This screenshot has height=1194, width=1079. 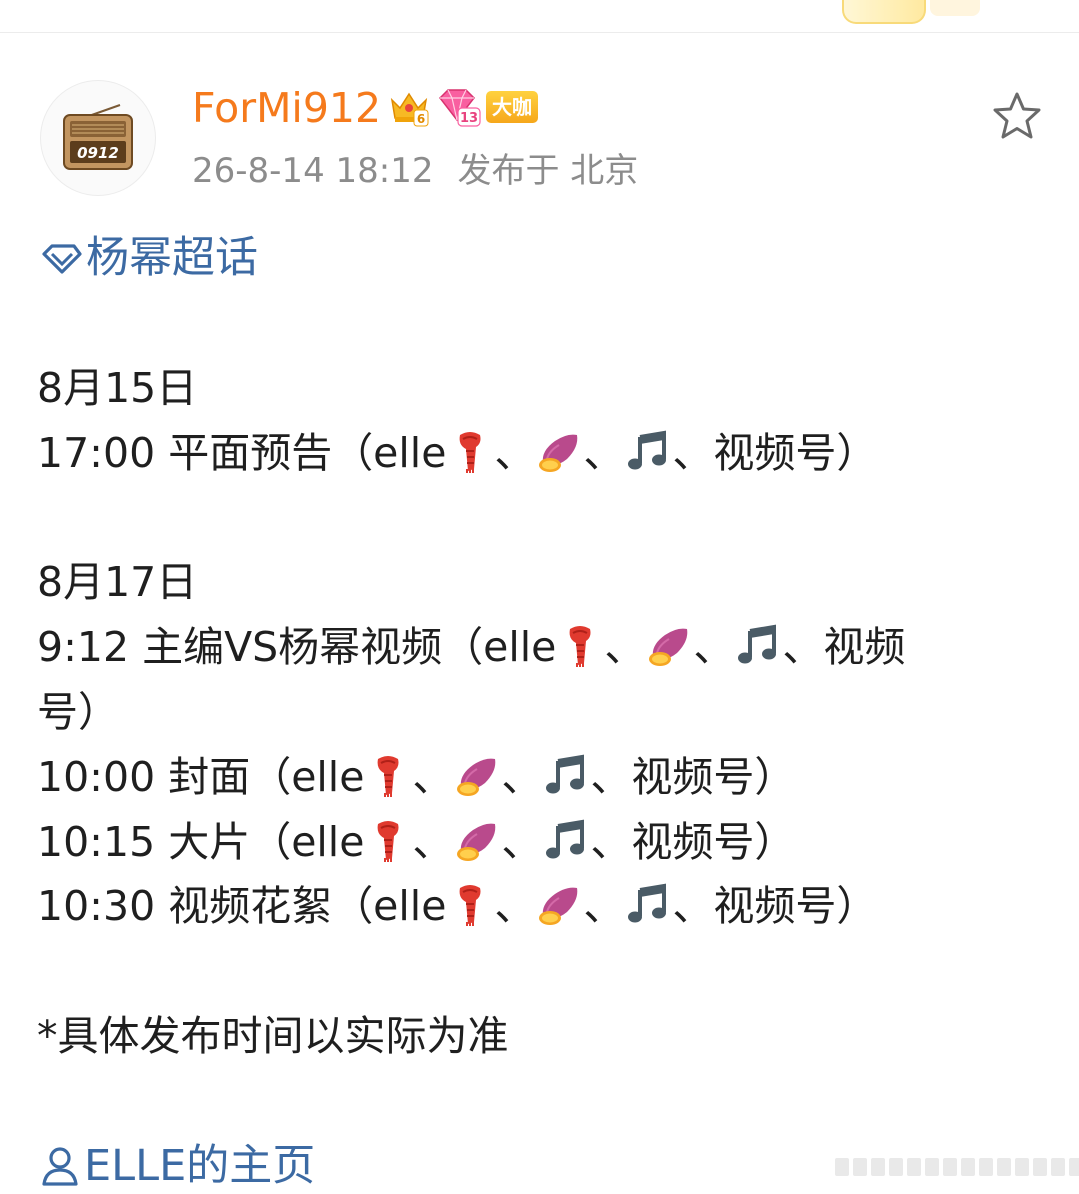 What do you see at coordinates (60, 1166) in the screenshot?
I see `person-icon` at bounding box center [60, 1166].